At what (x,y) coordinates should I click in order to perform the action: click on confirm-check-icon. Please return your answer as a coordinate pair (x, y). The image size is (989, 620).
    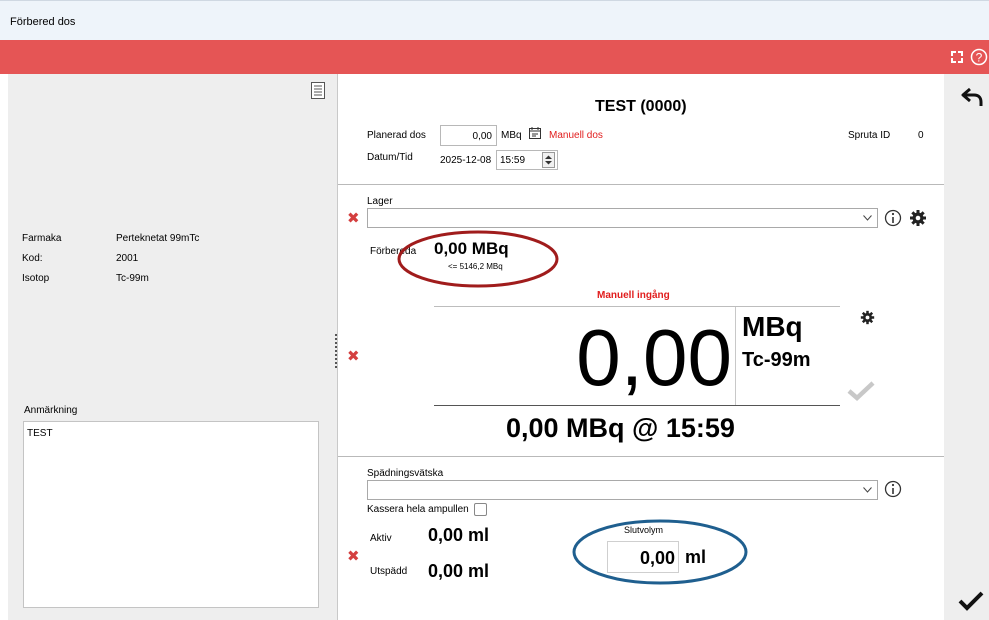
    Looking at the image, I should click on (971, 601).